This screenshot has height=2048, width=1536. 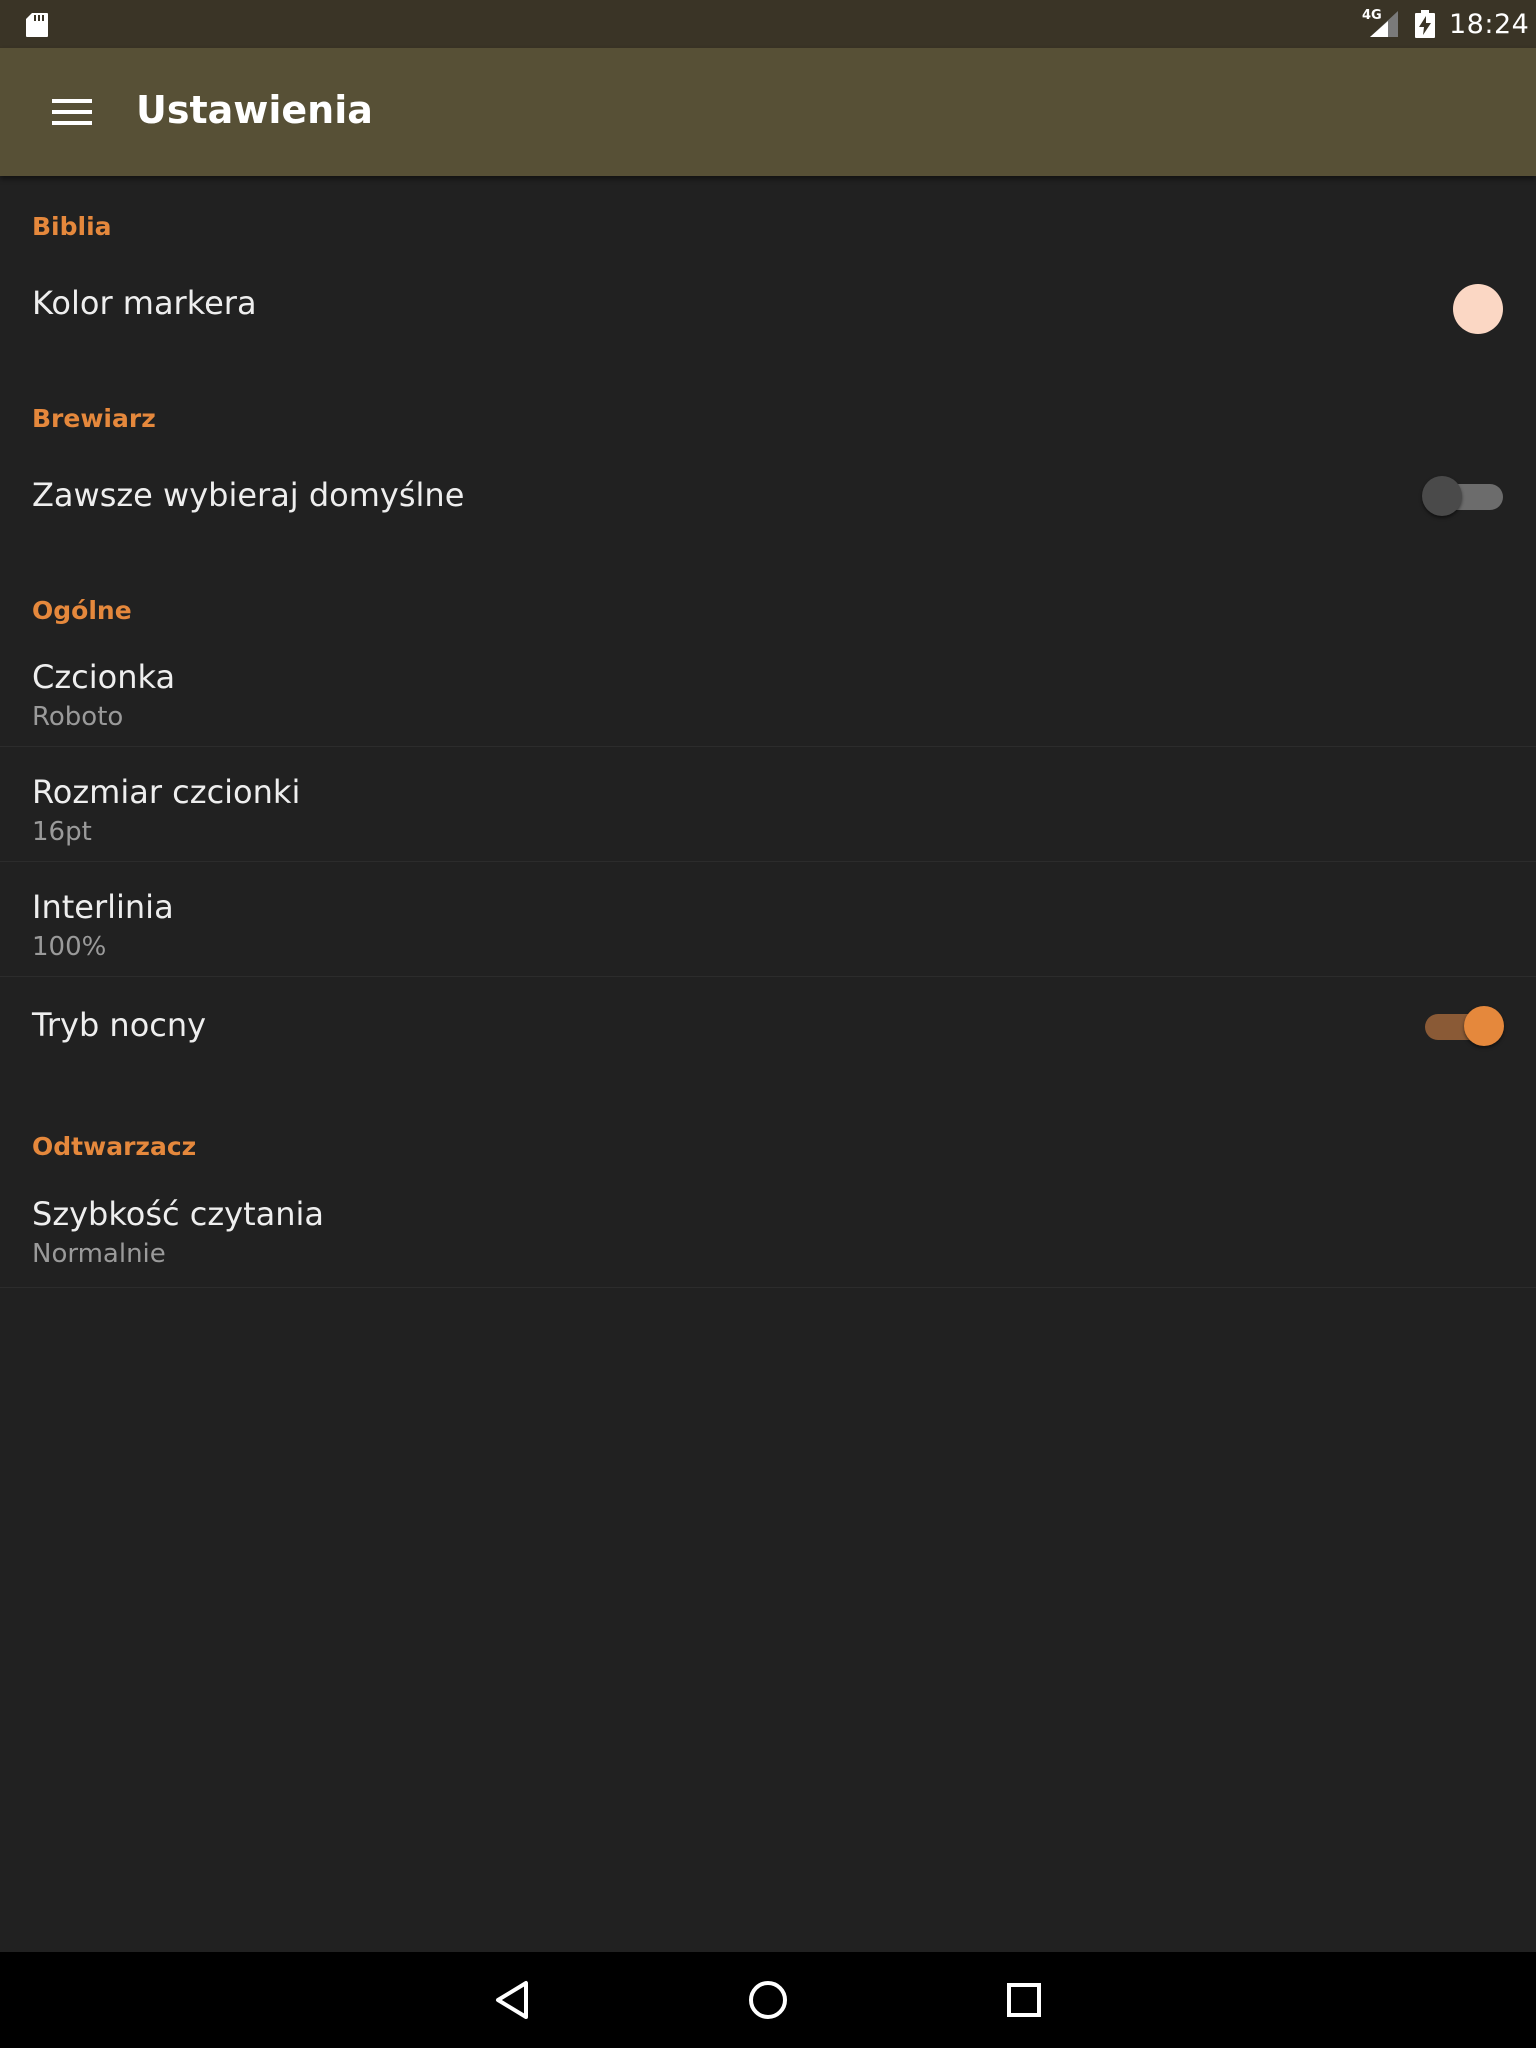 I want to click on app-bar: Ustawienia, so click(x=768, y=112).